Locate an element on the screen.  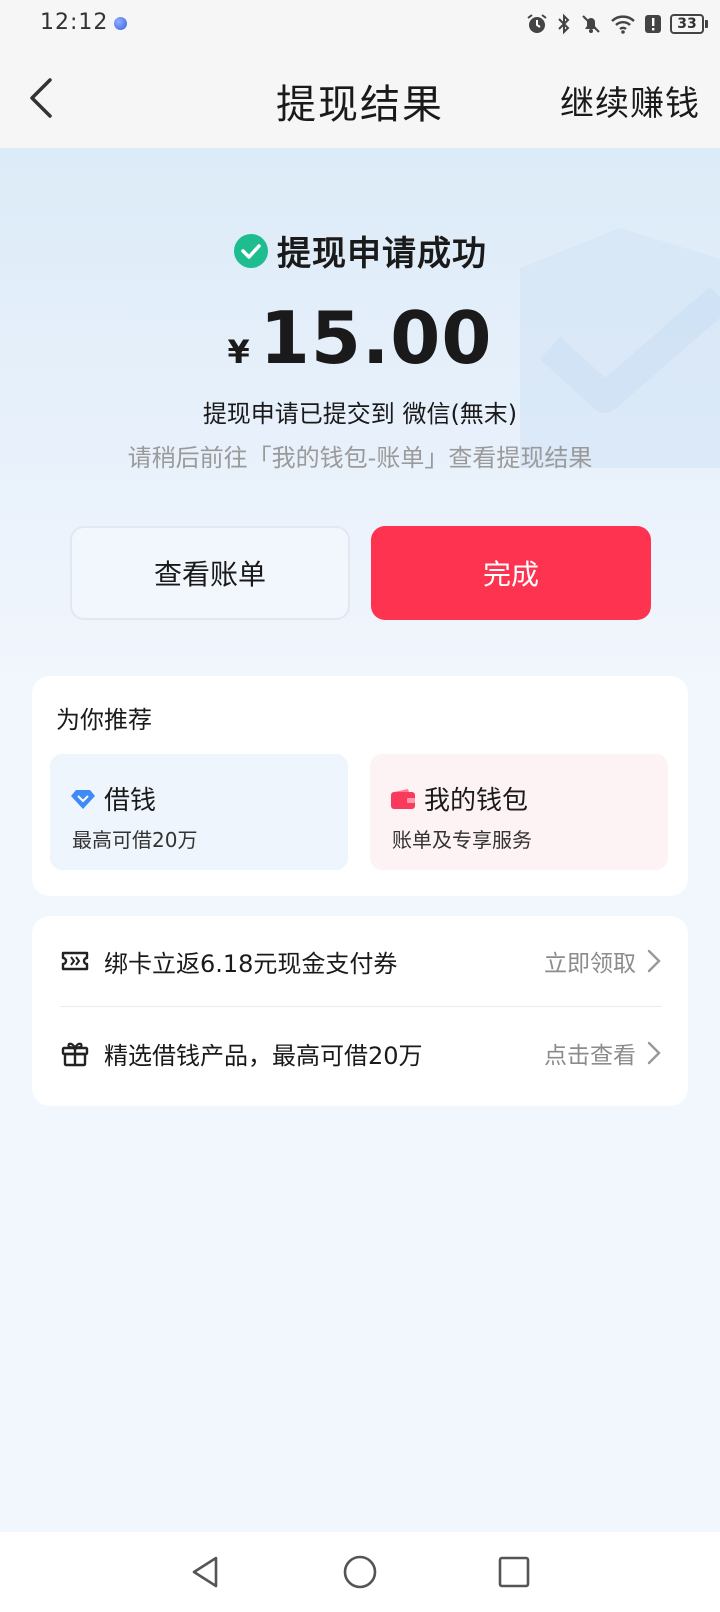
recommend-title: 为你推荐 is located at coordinates (104, 720).